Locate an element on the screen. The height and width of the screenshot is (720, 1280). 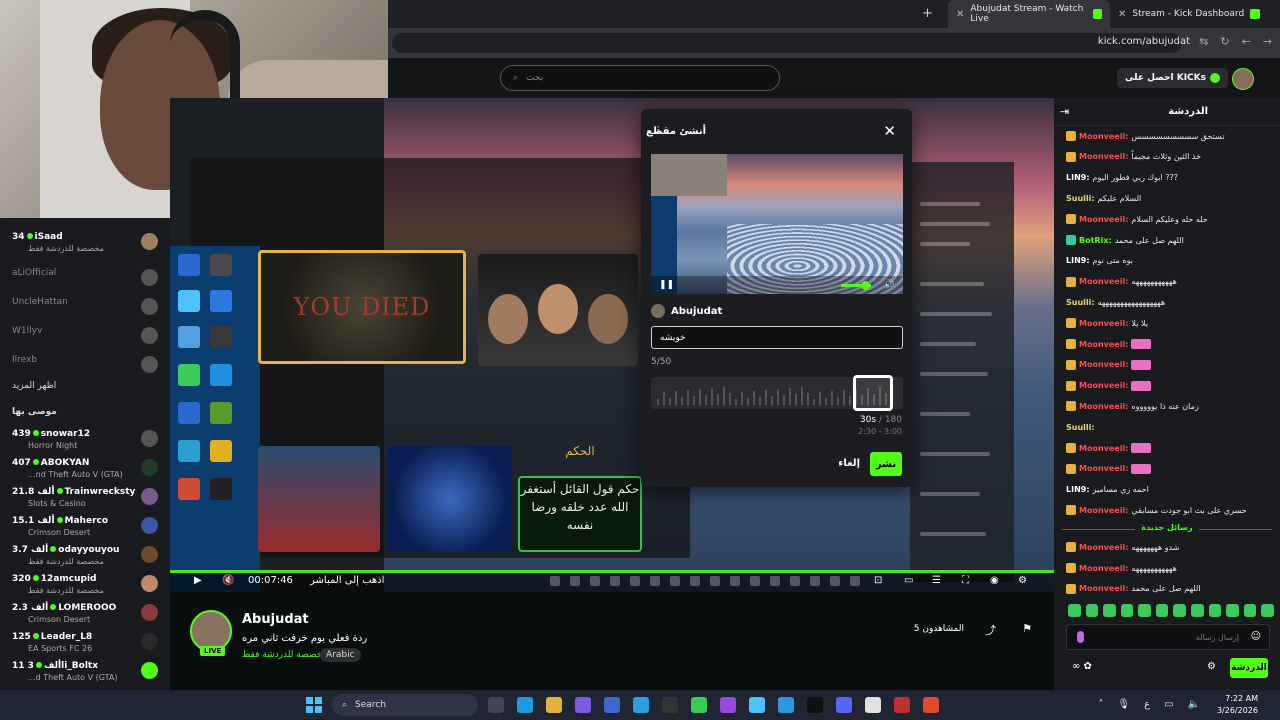
share-icon: ⤴ is located at coordinates (990, 630).